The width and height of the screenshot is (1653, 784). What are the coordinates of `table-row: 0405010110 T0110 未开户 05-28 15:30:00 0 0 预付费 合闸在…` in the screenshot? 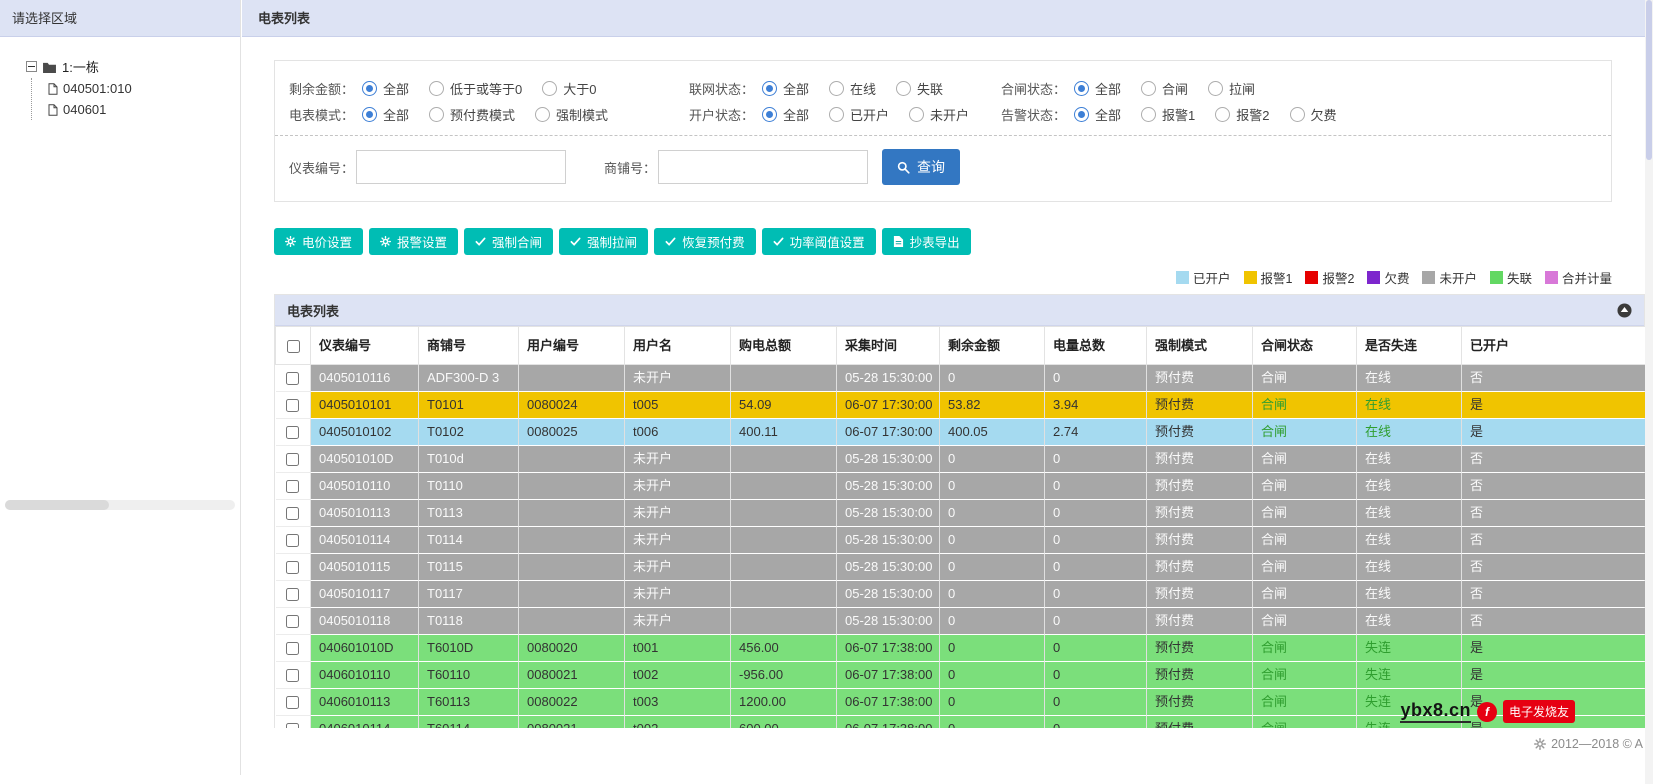 It's located at (961, 486).